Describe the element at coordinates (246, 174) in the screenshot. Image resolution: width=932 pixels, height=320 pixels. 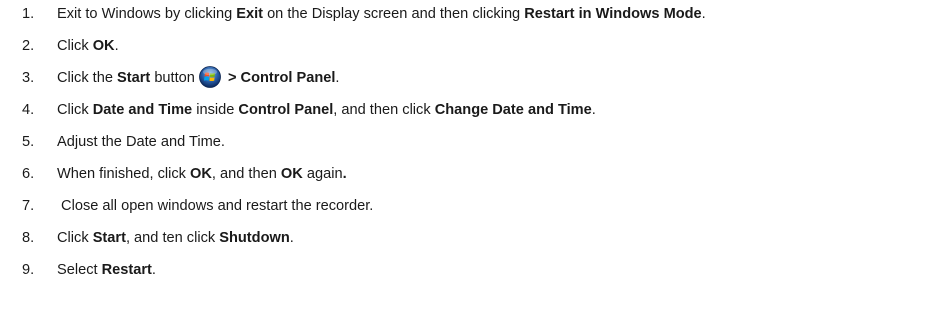
I see `step-text-segment: , and then` at that location.